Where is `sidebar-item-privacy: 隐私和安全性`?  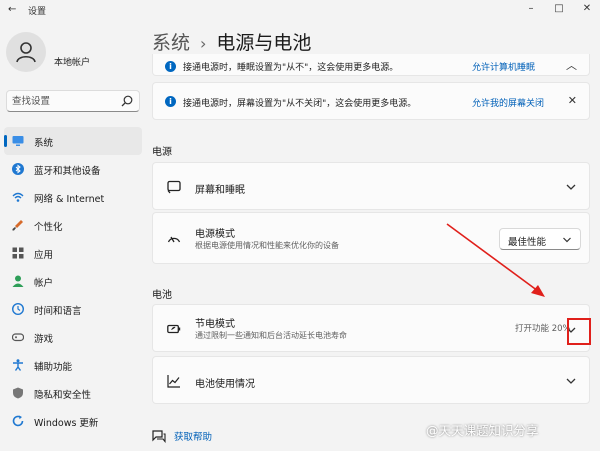
sidebar-item-privacy: 隐私和安全性 is located at coordinates (73, 393).